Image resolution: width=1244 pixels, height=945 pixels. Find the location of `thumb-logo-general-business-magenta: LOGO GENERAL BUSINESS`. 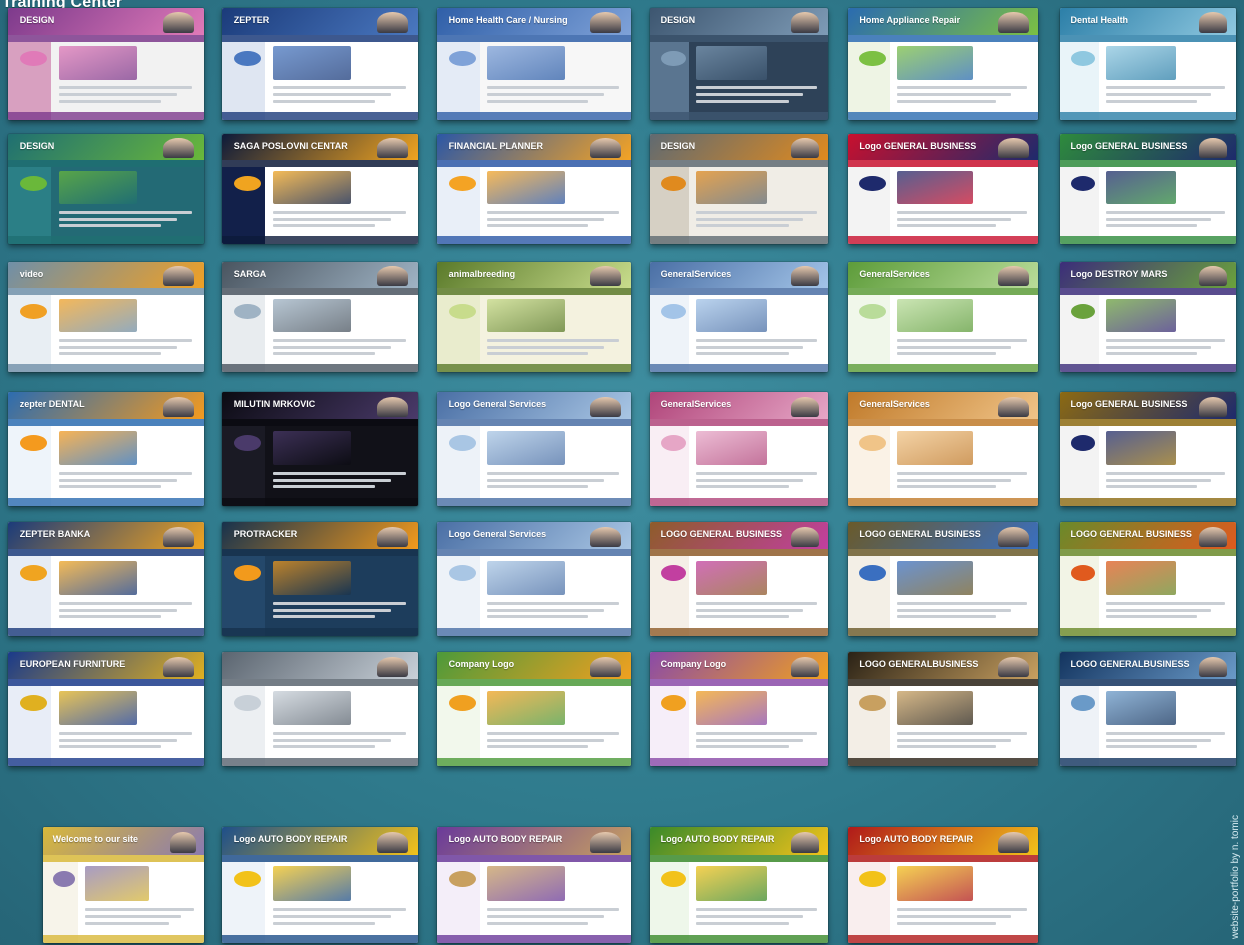

thumb-logo-general-business-magenta: LOGO GENERAL BUSINESS is located at coordinates (739, 579).